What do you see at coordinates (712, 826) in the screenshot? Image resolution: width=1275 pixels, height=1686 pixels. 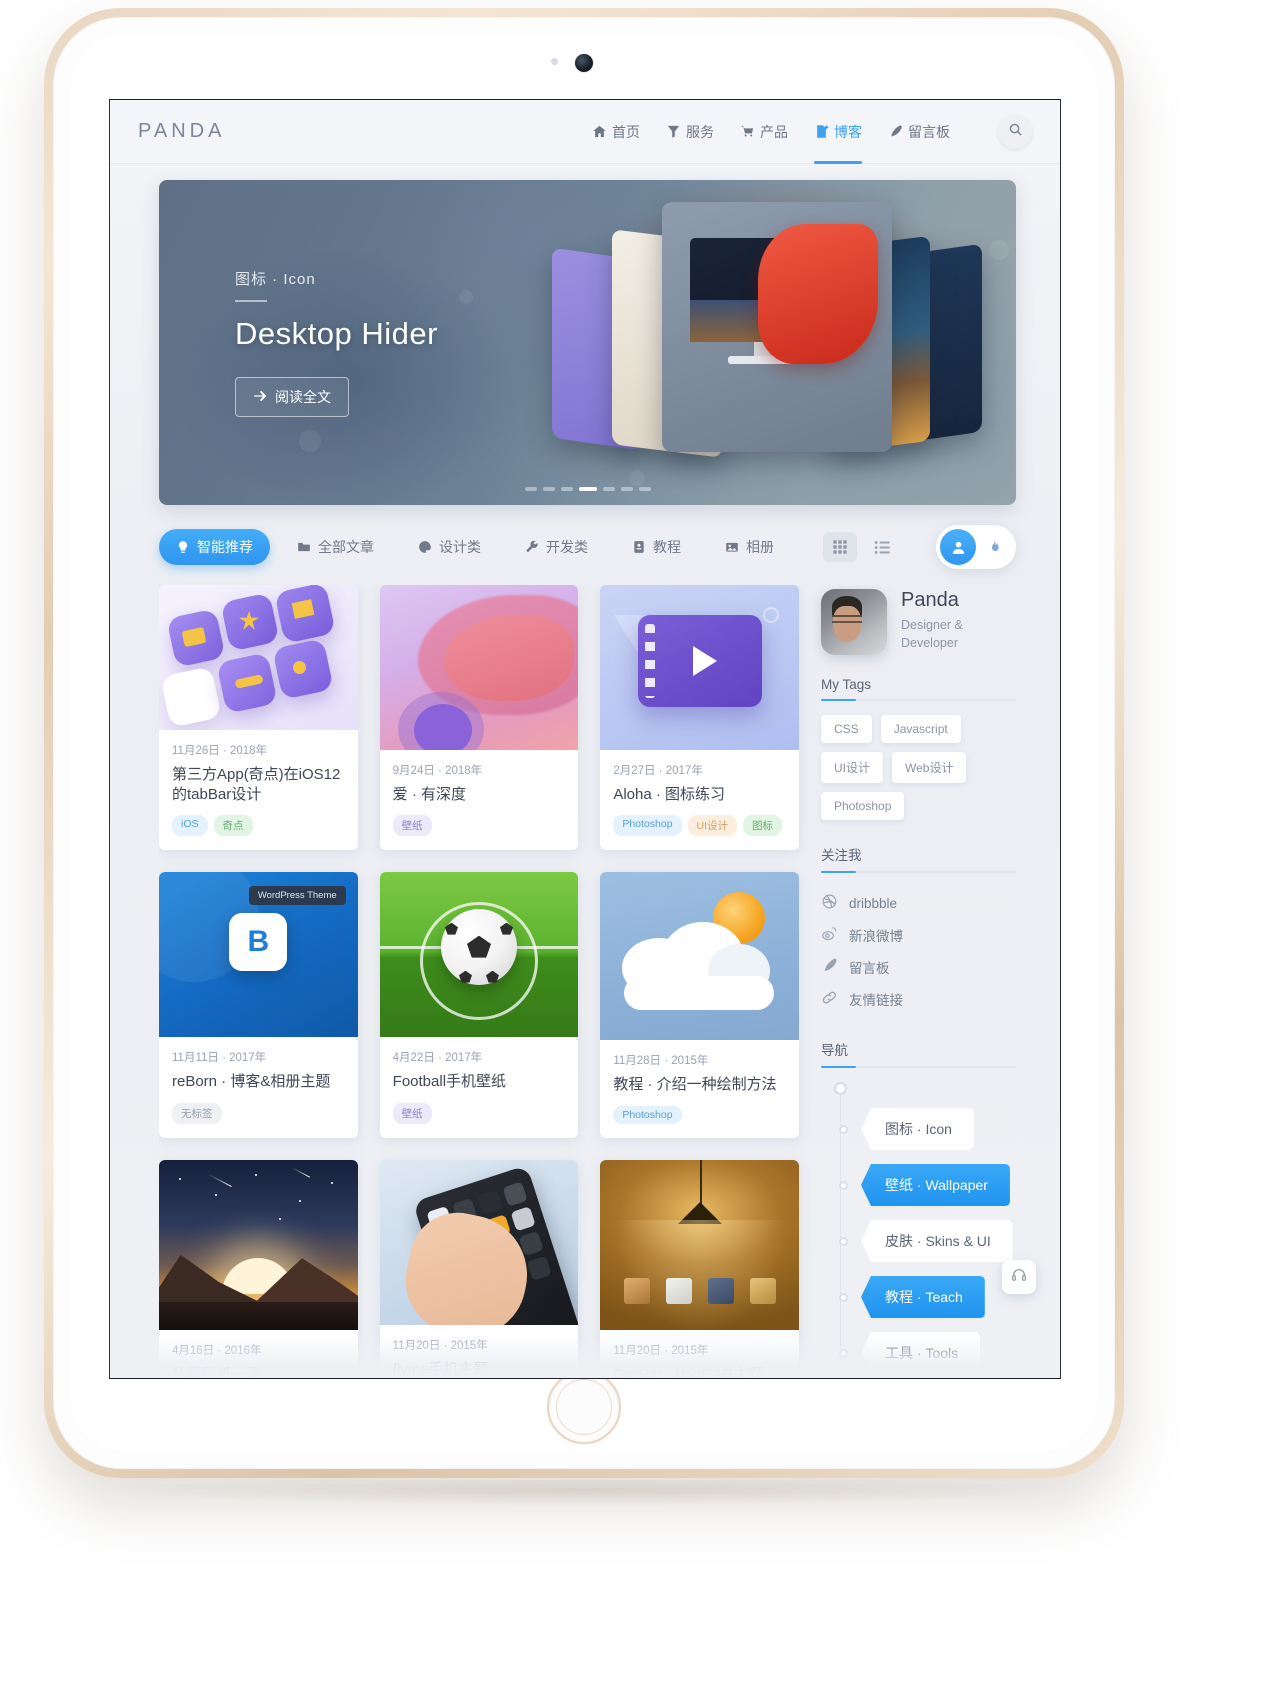 I see `post-tag: UI设计` at bounding box center [712, 826].